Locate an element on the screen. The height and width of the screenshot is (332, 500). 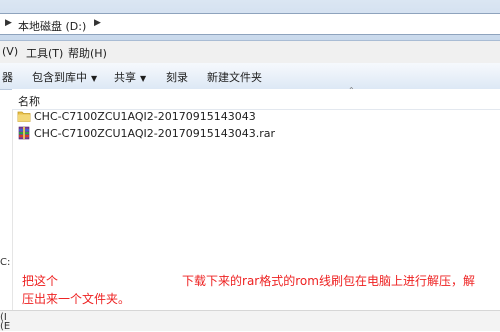
include-in-library-label: 包含到库中 is located at coordinates (59, 77).